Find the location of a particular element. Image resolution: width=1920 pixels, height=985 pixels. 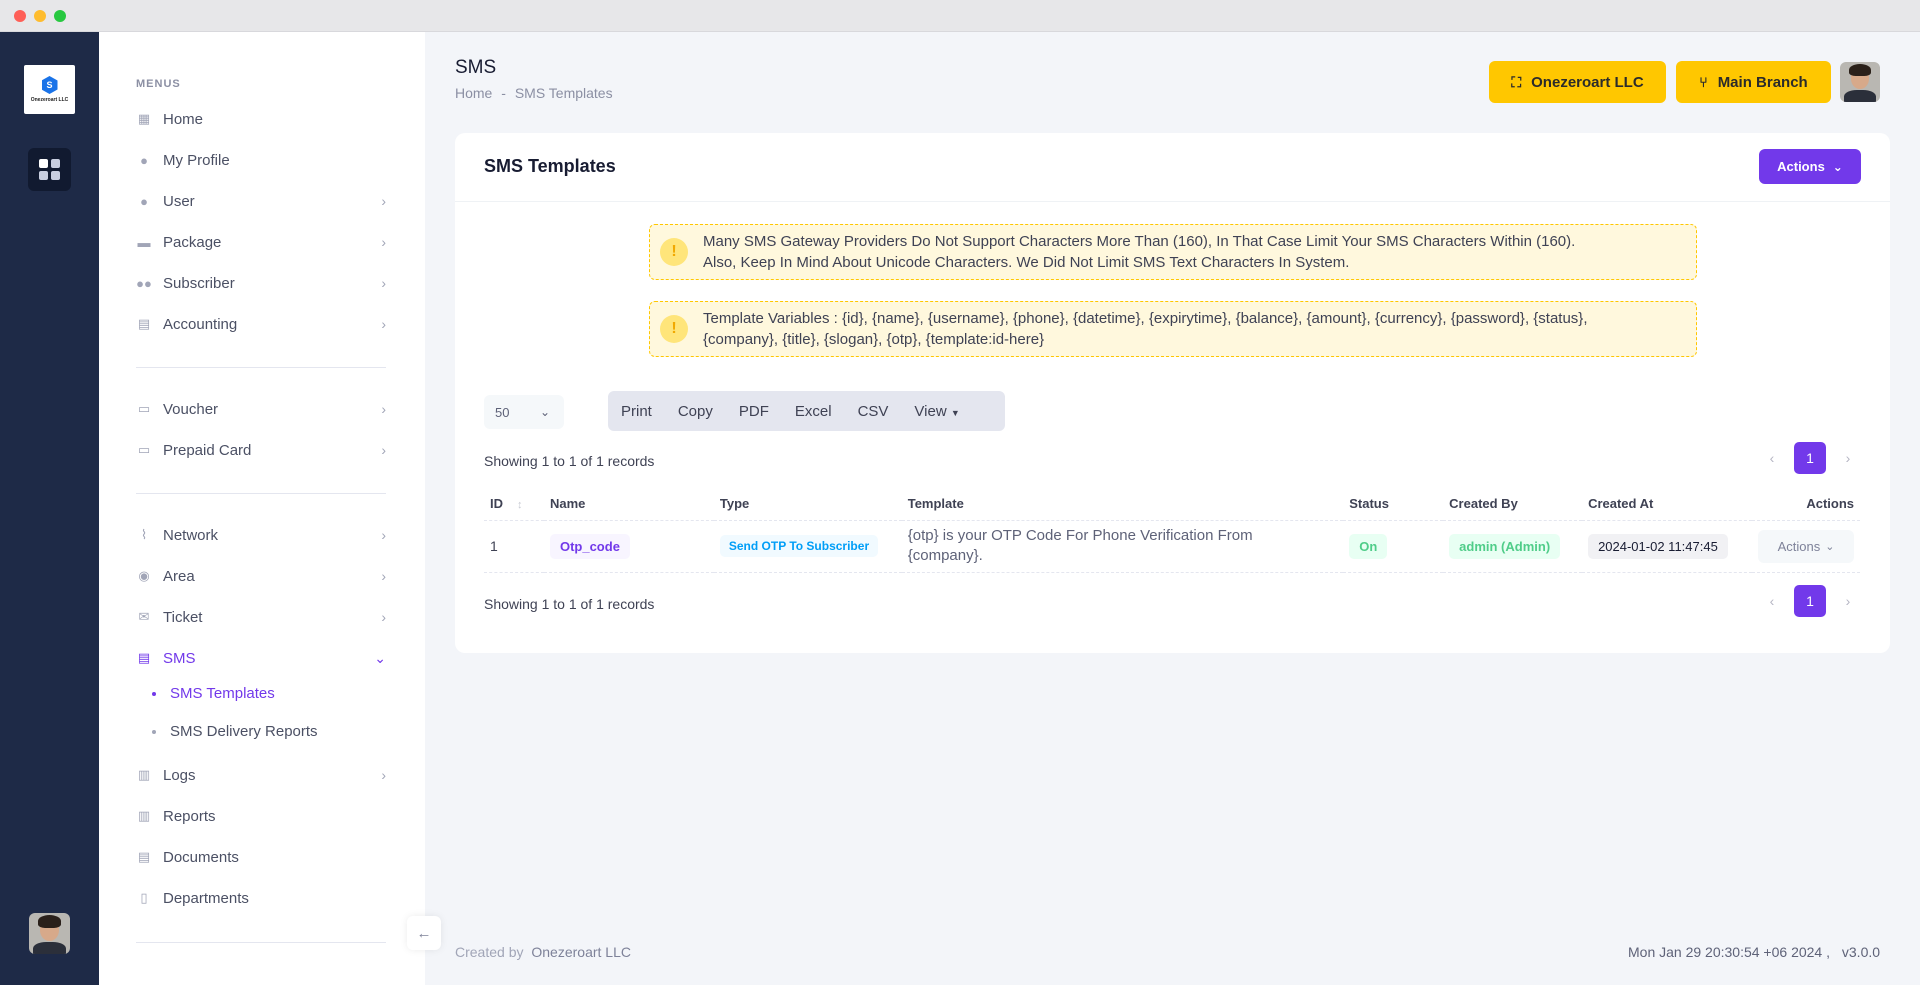

records-info-top: Showing 1 to 1 of 1 records is located at coordinates (569, 461).